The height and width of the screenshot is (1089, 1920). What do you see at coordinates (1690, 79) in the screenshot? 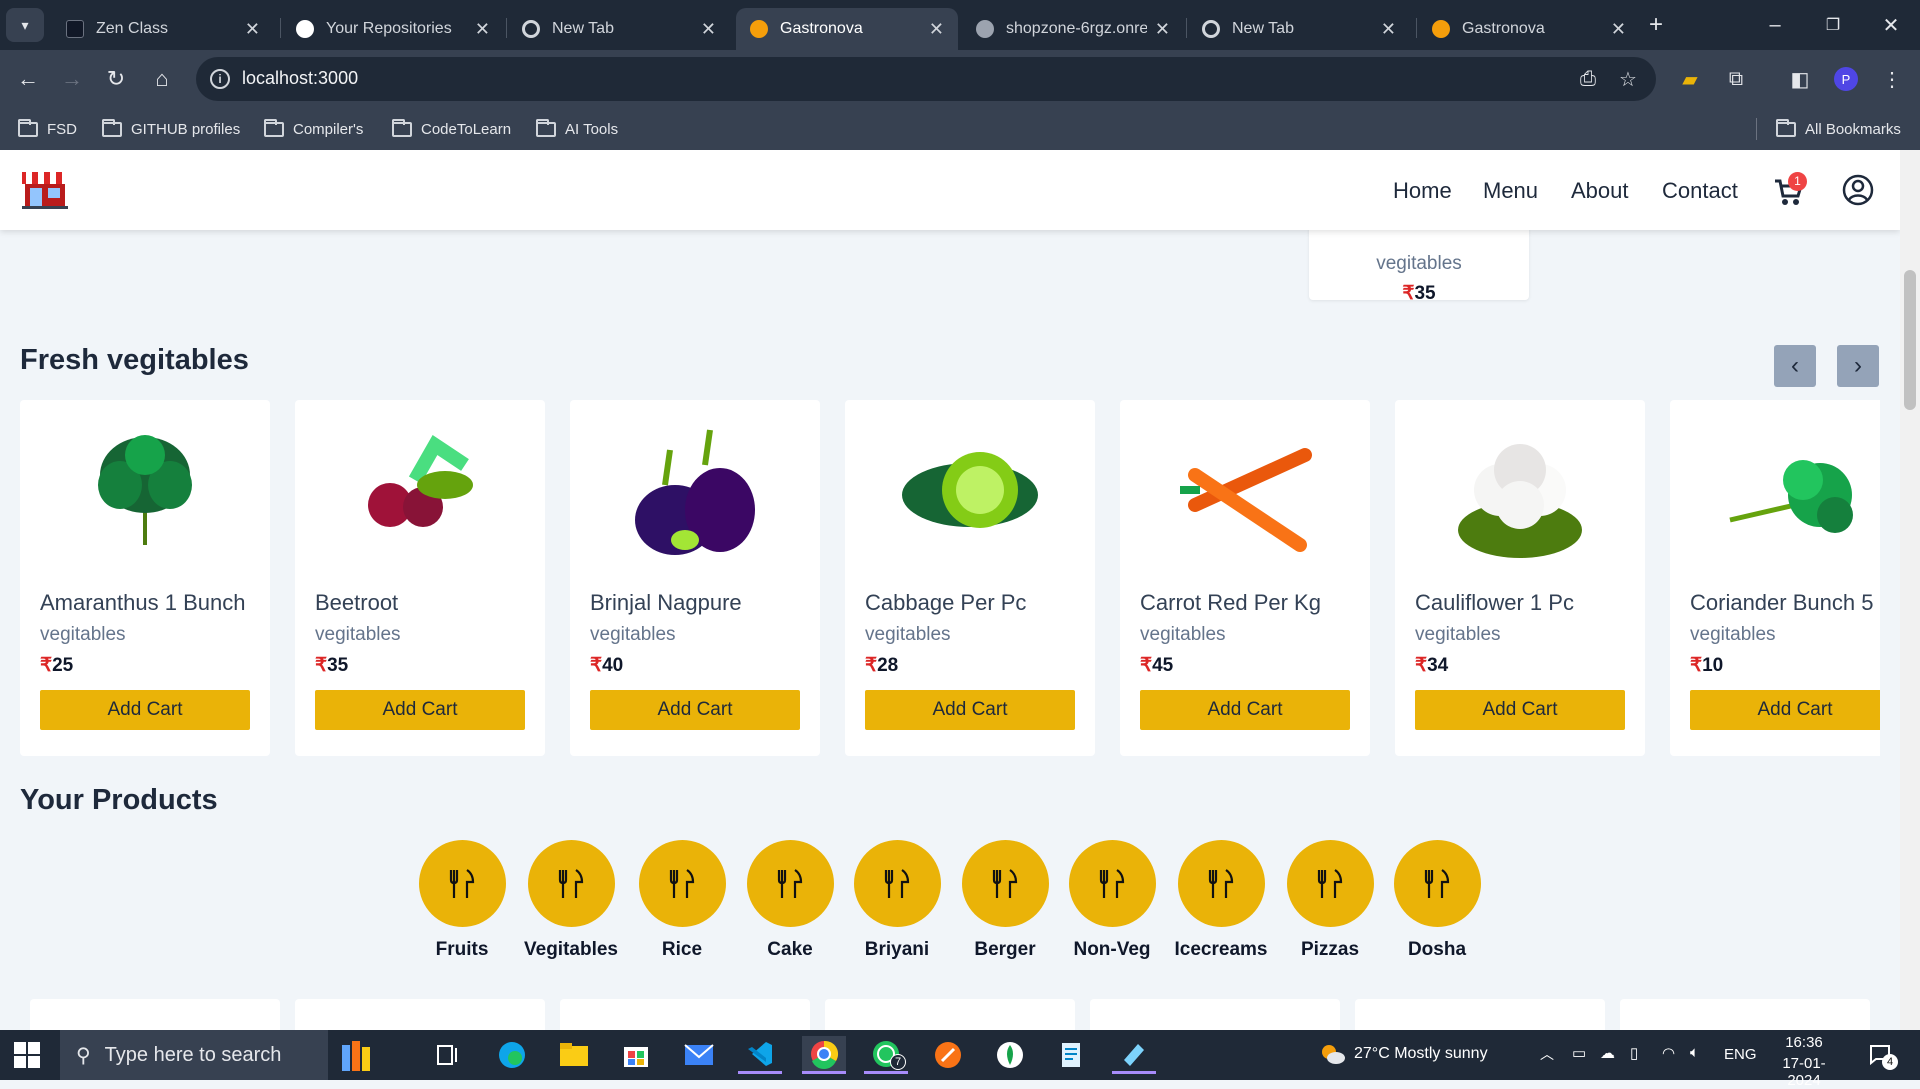
I see `folder-extension-icon: ▰` at bounding box center [1690, 79].